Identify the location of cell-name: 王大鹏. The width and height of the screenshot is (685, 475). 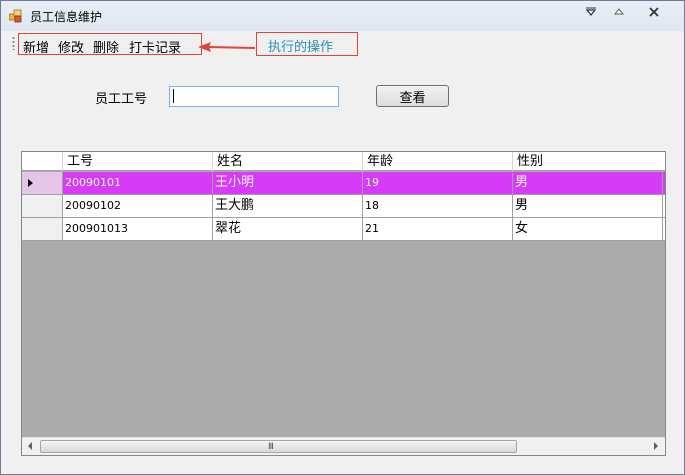
(288, 206).